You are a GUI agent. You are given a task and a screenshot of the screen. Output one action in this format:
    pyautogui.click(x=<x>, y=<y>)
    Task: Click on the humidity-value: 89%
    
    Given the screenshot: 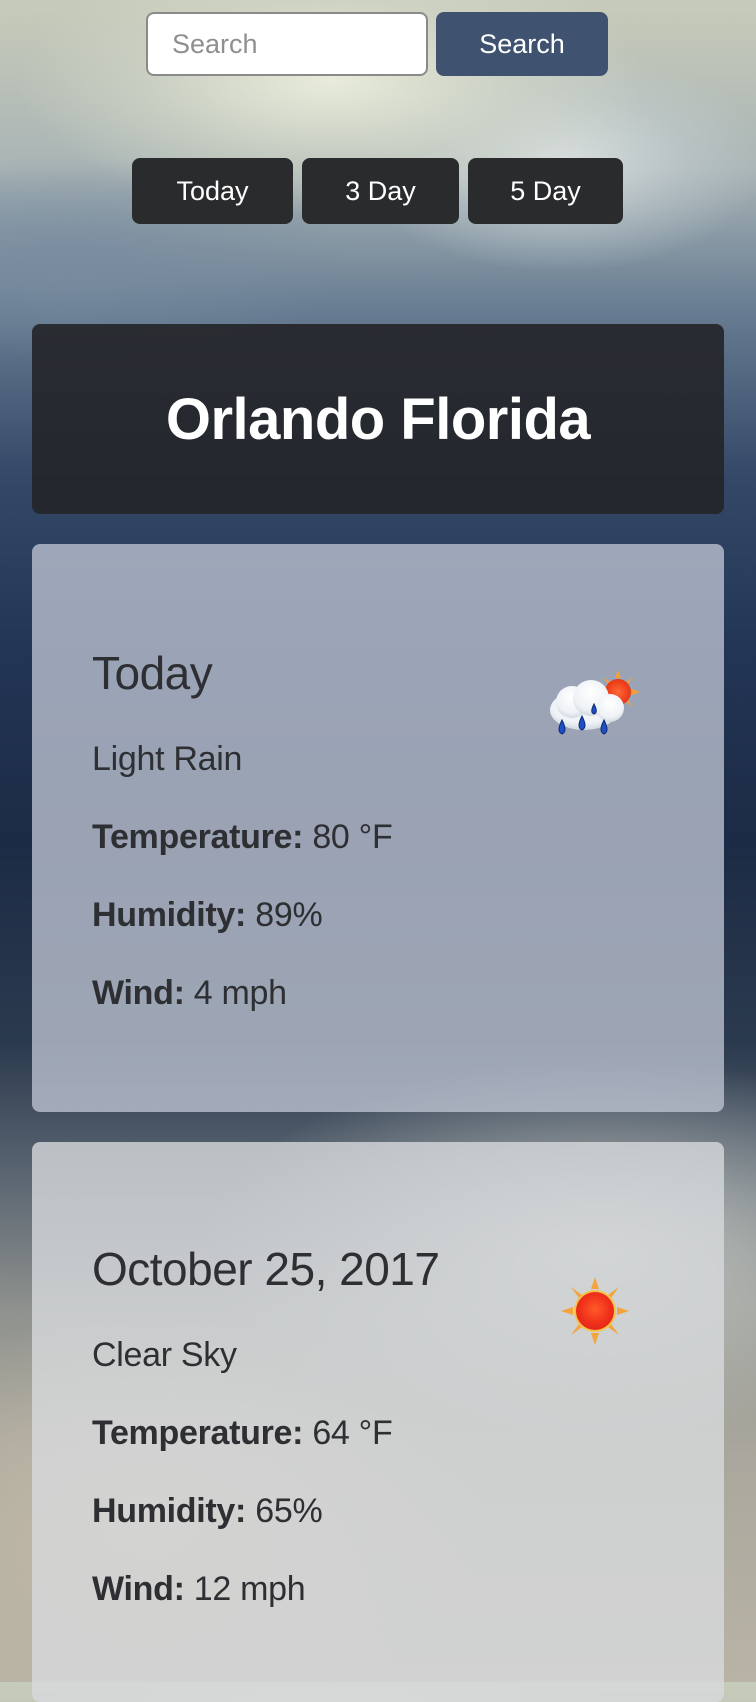 What is the action you would take?
    pyautogui.click(x=284, y=915)
    